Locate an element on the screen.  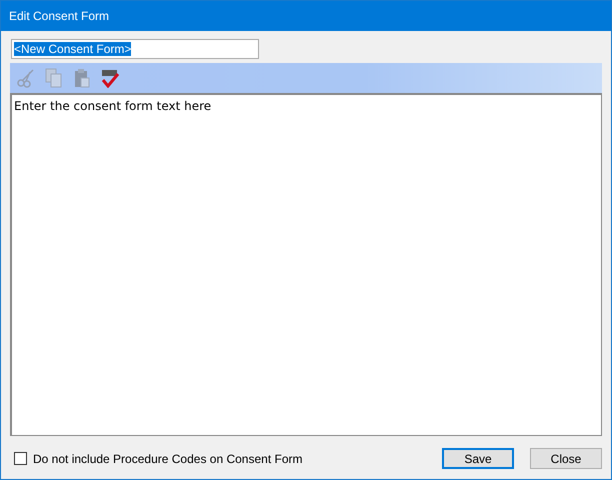
spellcheck-icon is located at coordinates (110, 78).